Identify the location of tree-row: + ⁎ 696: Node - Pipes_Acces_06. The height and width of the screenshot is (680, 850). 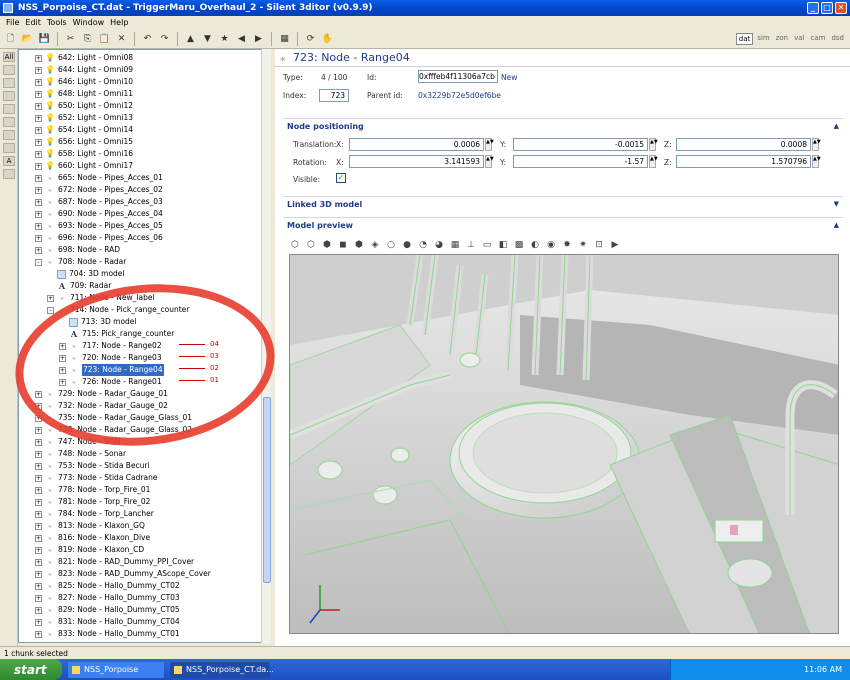
(99, 238).